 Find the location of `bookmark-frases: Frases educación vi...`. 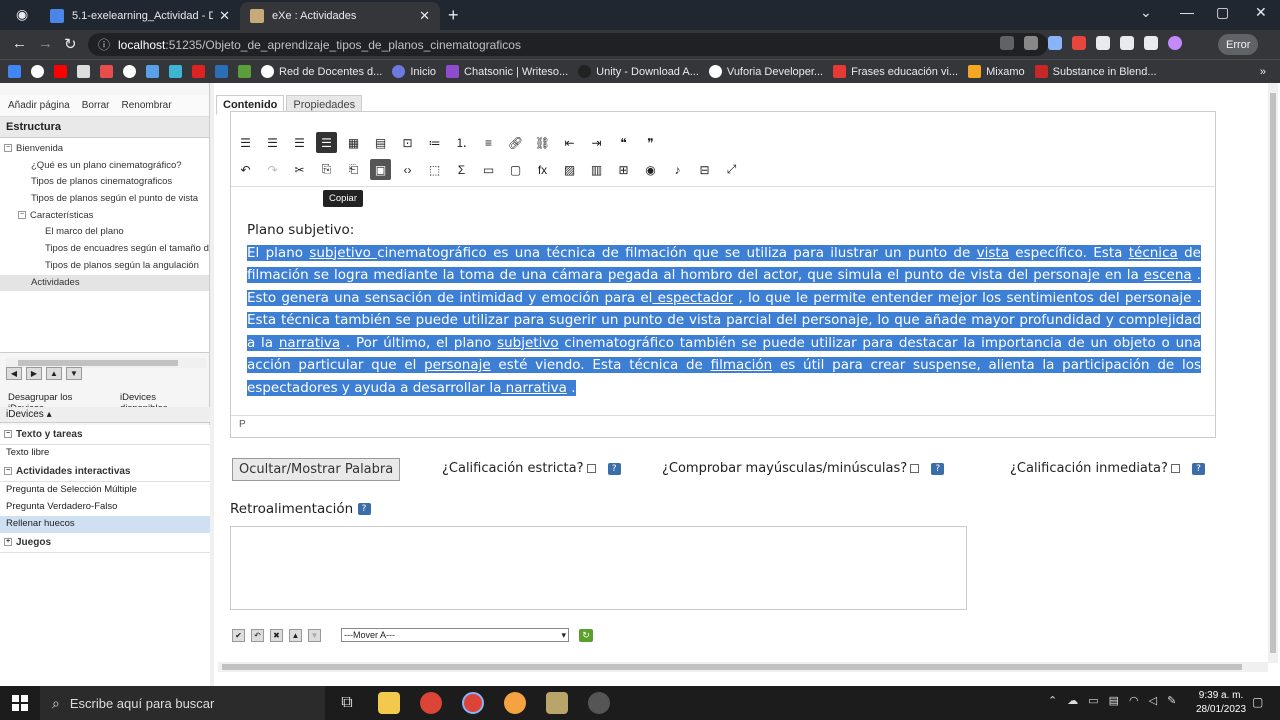

bookmark-frases: Frases educación vi... is located at coordinates (895, 71).